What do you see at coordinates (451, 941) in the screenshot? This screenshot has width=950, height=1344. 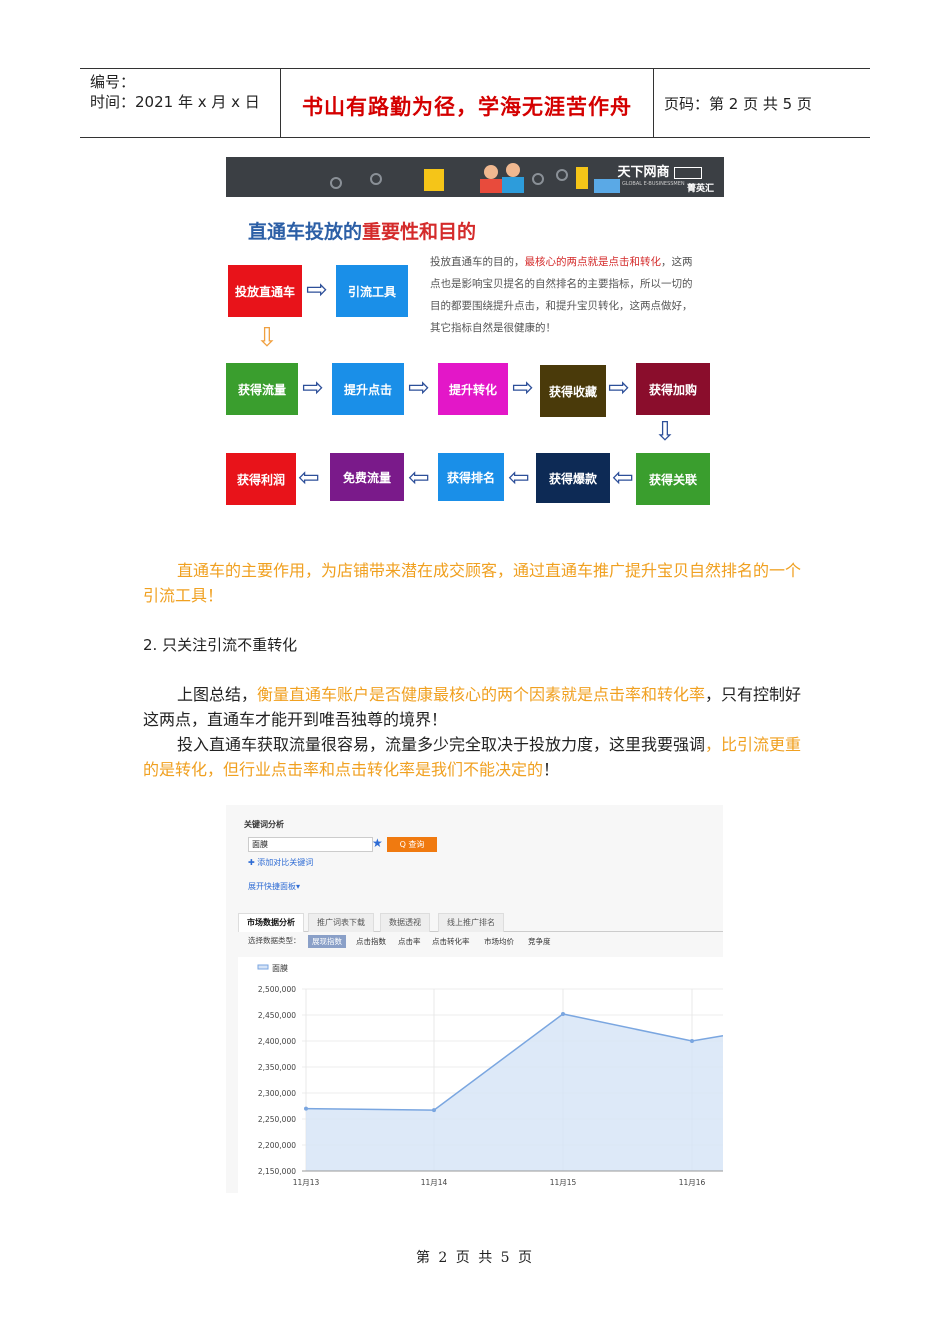 I see `chip-click-conversion: 点击转化率` at bounding box center [451, 941].